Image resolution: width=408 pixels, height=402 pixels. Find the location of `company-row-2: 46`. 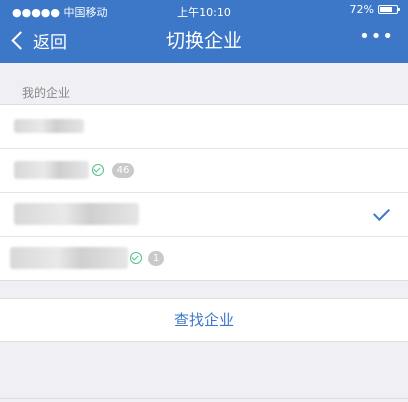

company-row-2: 46 is located at coordinates (204, 171).